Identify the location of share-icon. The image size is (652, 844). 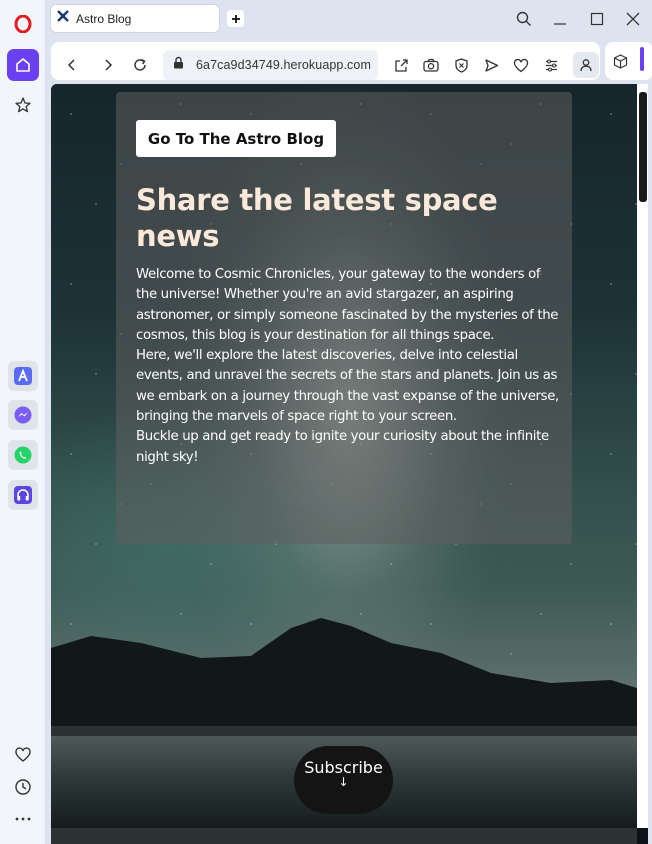
(401, 65).